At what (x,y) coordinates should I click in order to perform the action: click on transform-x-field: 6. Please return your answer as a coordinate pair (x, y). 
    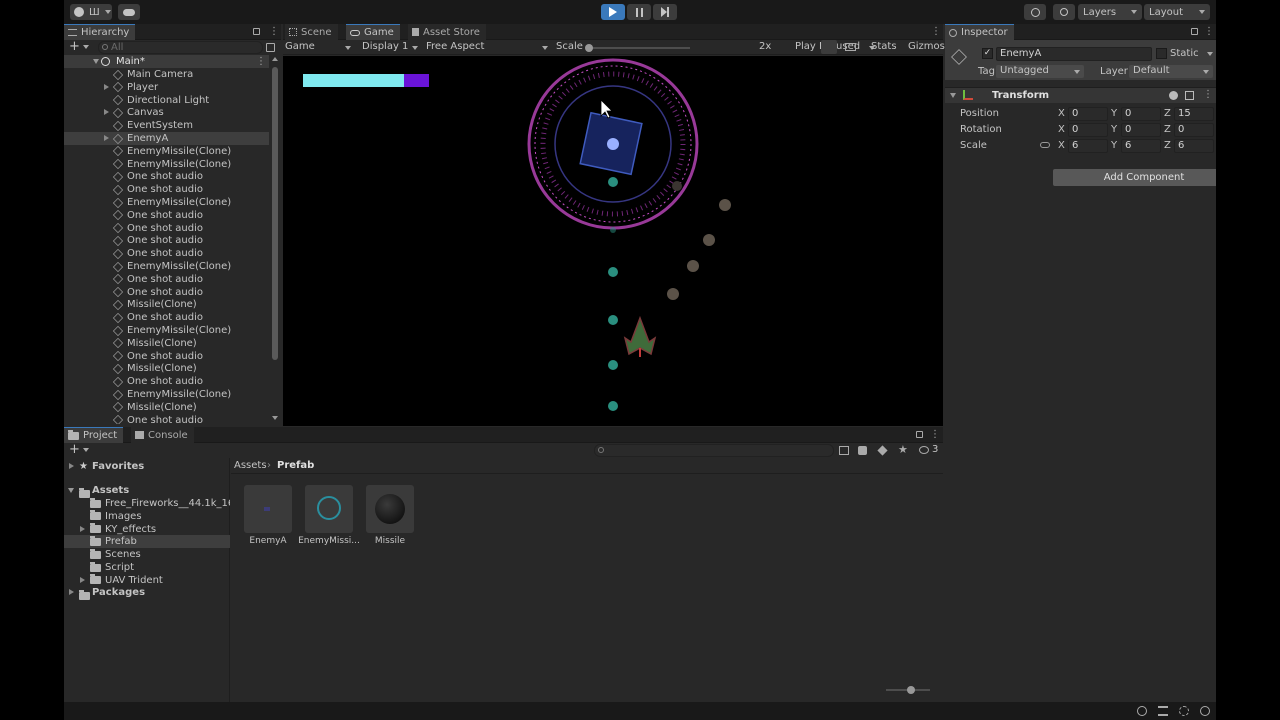
    Looking at the image, I should click on (1088, 146).